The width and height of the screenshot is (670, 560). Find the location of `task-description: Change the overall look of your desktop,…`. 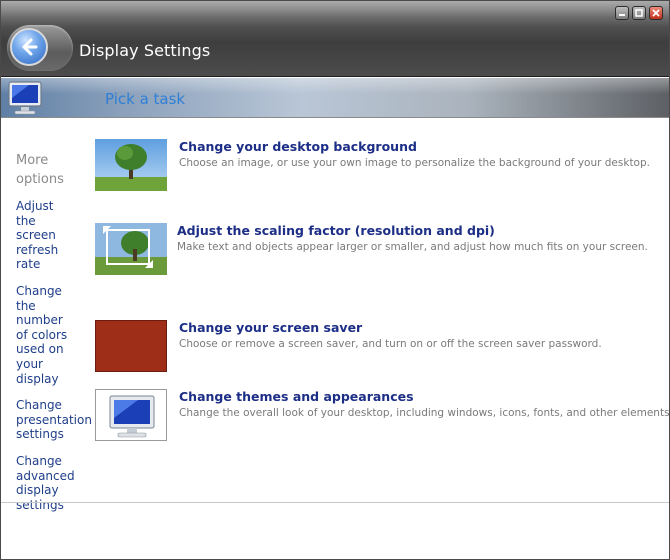

task-description: Change the overall look of your desktop,… is located at coordinates (424, 413).